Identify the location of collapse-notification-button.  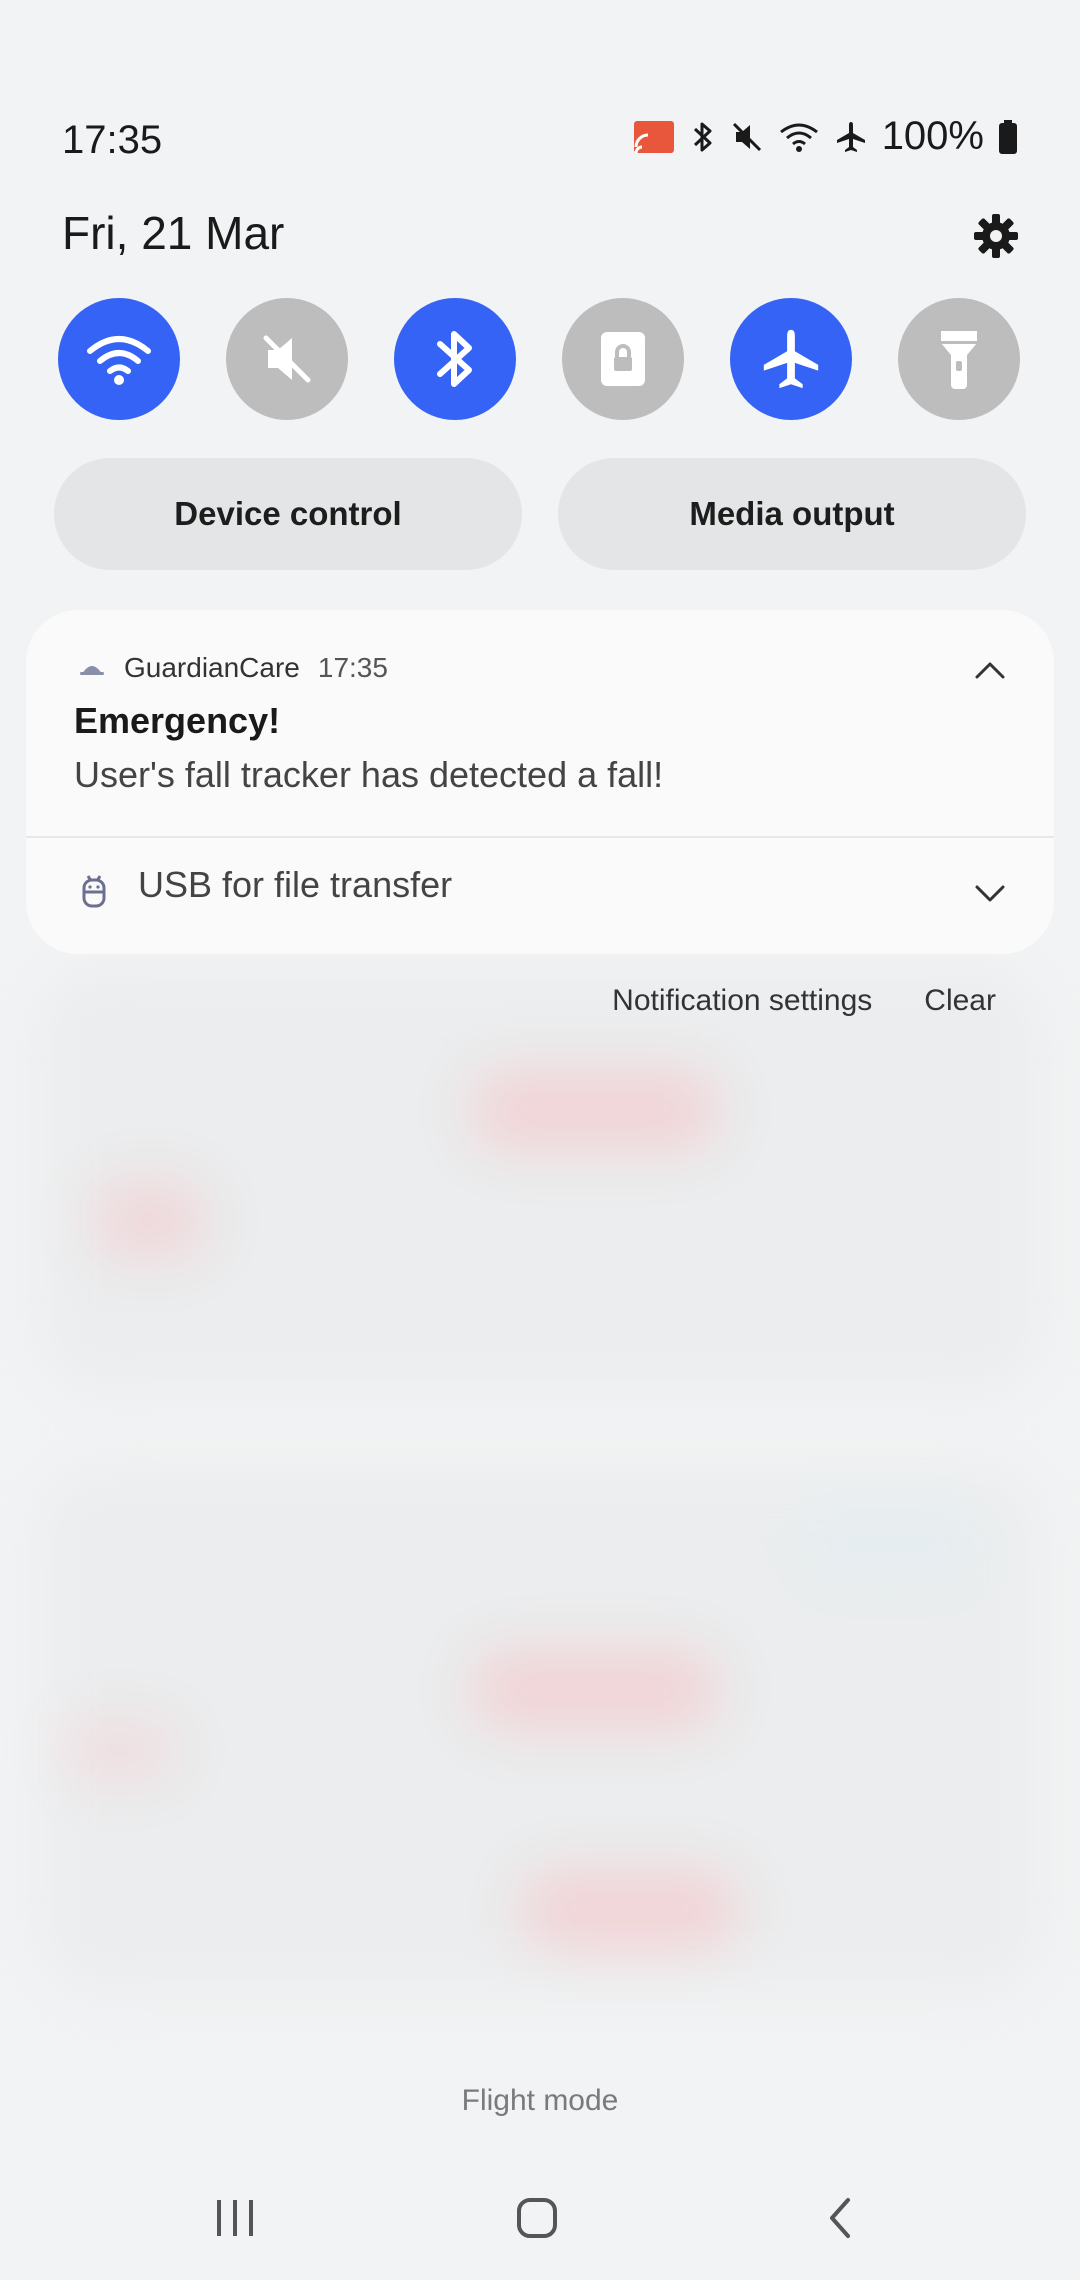
(990, 670).